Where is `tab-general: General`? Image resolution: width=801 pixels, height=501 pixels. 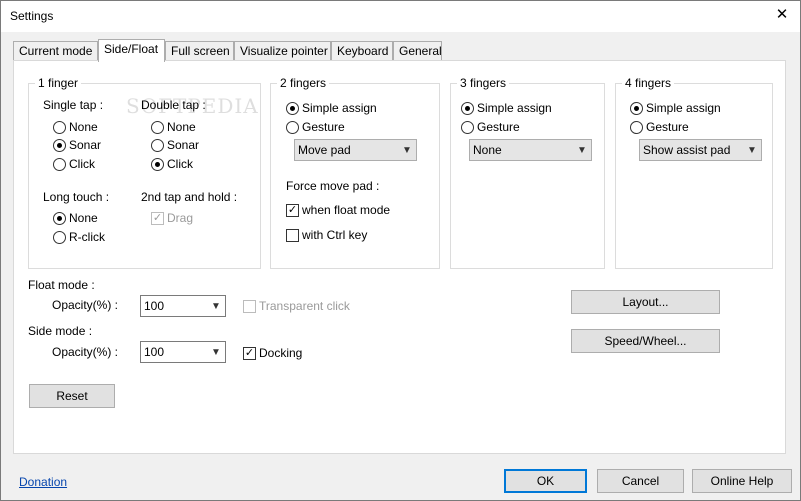
tab-general: General is located at coordinates (417, 51).